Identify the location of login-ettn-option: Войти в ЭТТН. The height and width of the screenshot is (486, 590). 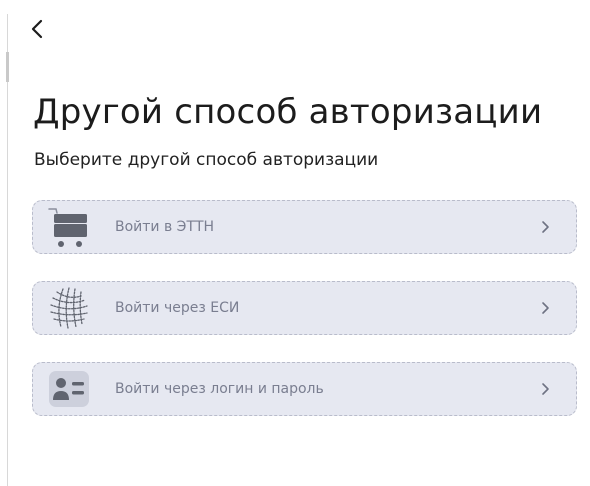
(304, 227).